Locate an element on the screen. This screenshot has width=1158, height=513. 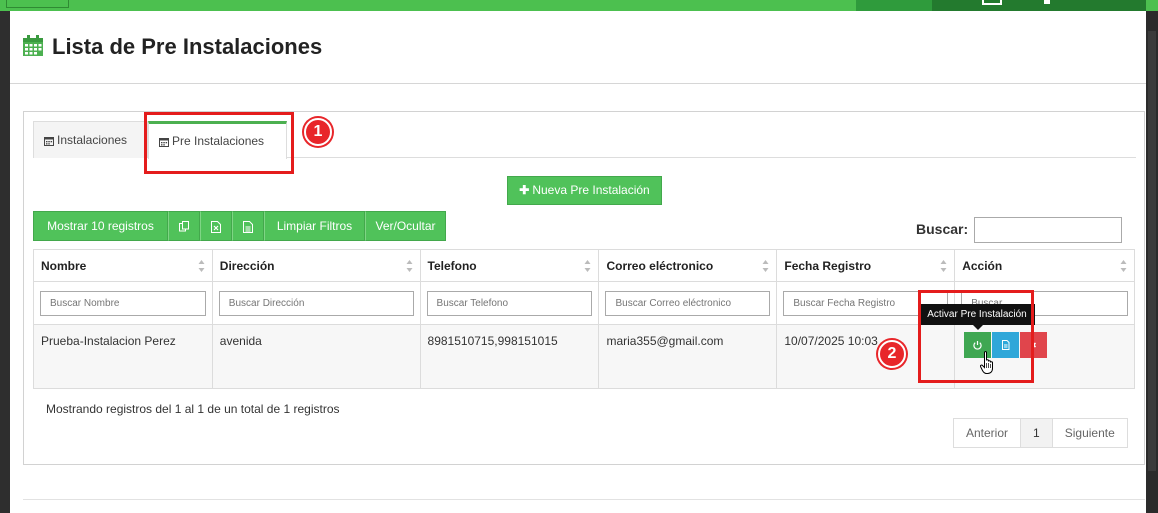
copy-button is located at coordinates (184, 226).